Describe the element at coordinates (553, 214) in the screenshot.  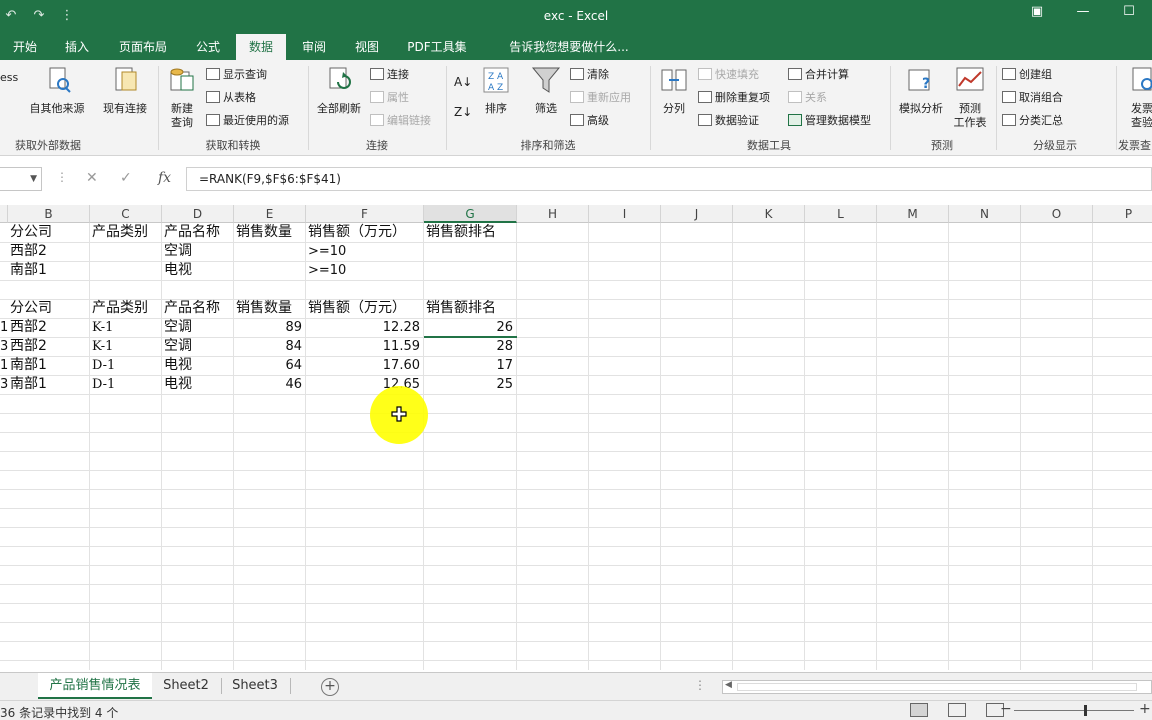
I see `column-header-h: H` at that location.